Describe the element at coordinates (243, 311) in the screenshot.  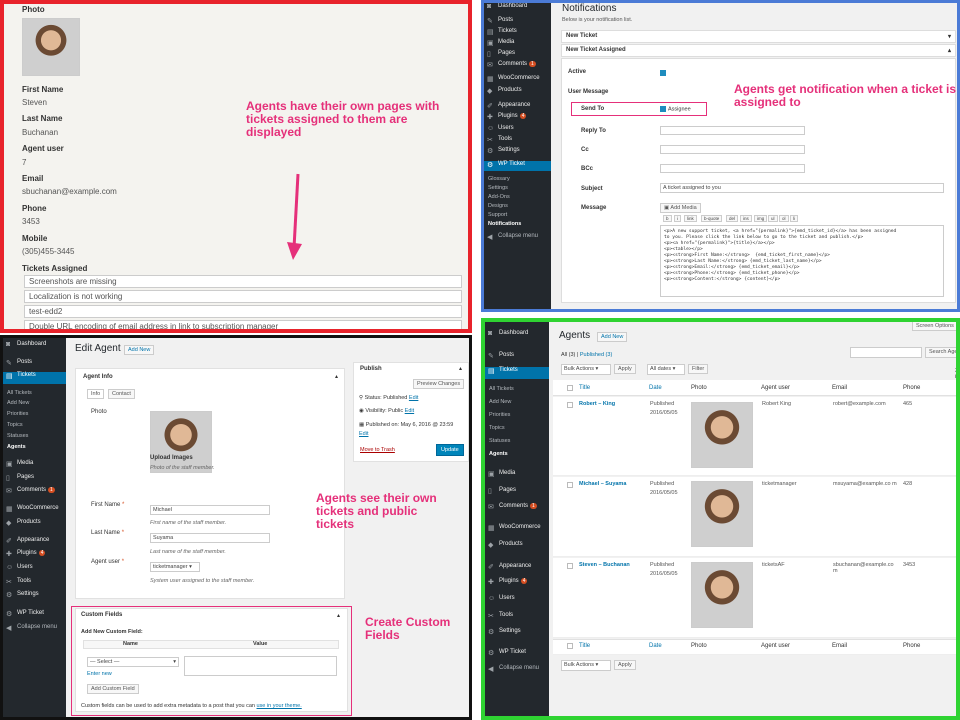
I see `ticket-link: test-edd2` at that location.